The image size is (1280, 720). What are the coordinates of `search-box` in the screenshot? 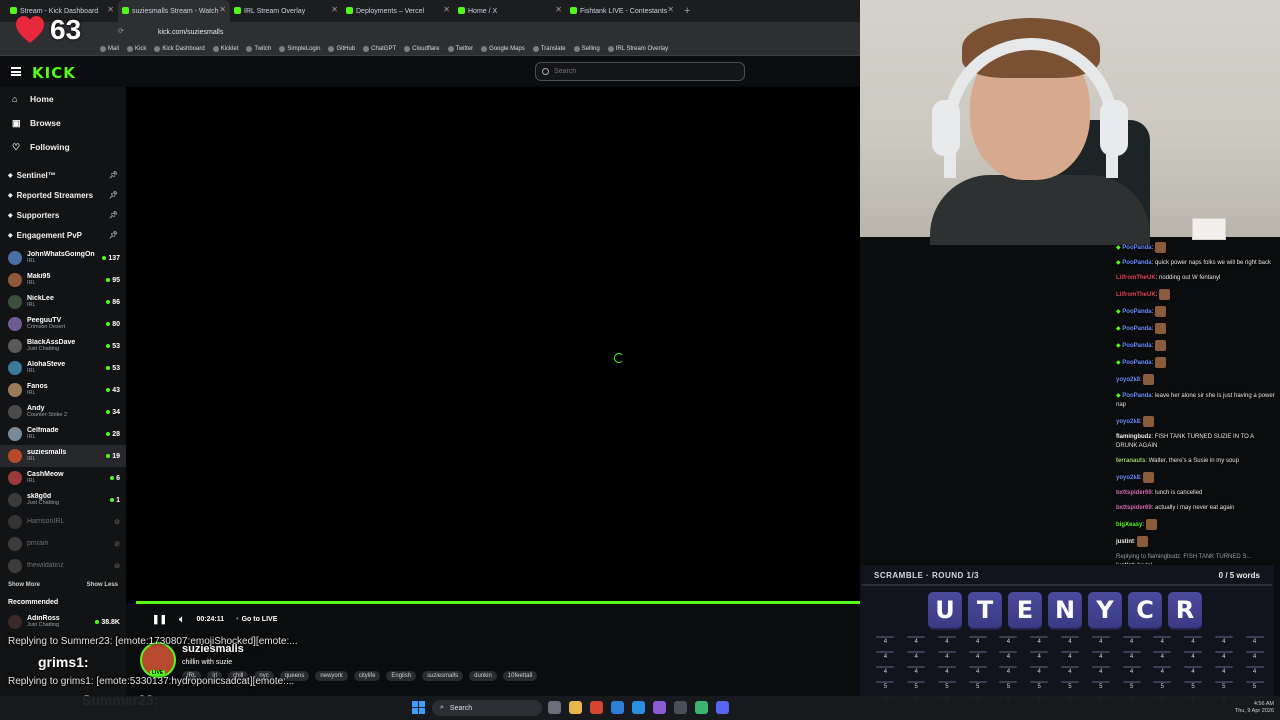 It's located at (640, 71).